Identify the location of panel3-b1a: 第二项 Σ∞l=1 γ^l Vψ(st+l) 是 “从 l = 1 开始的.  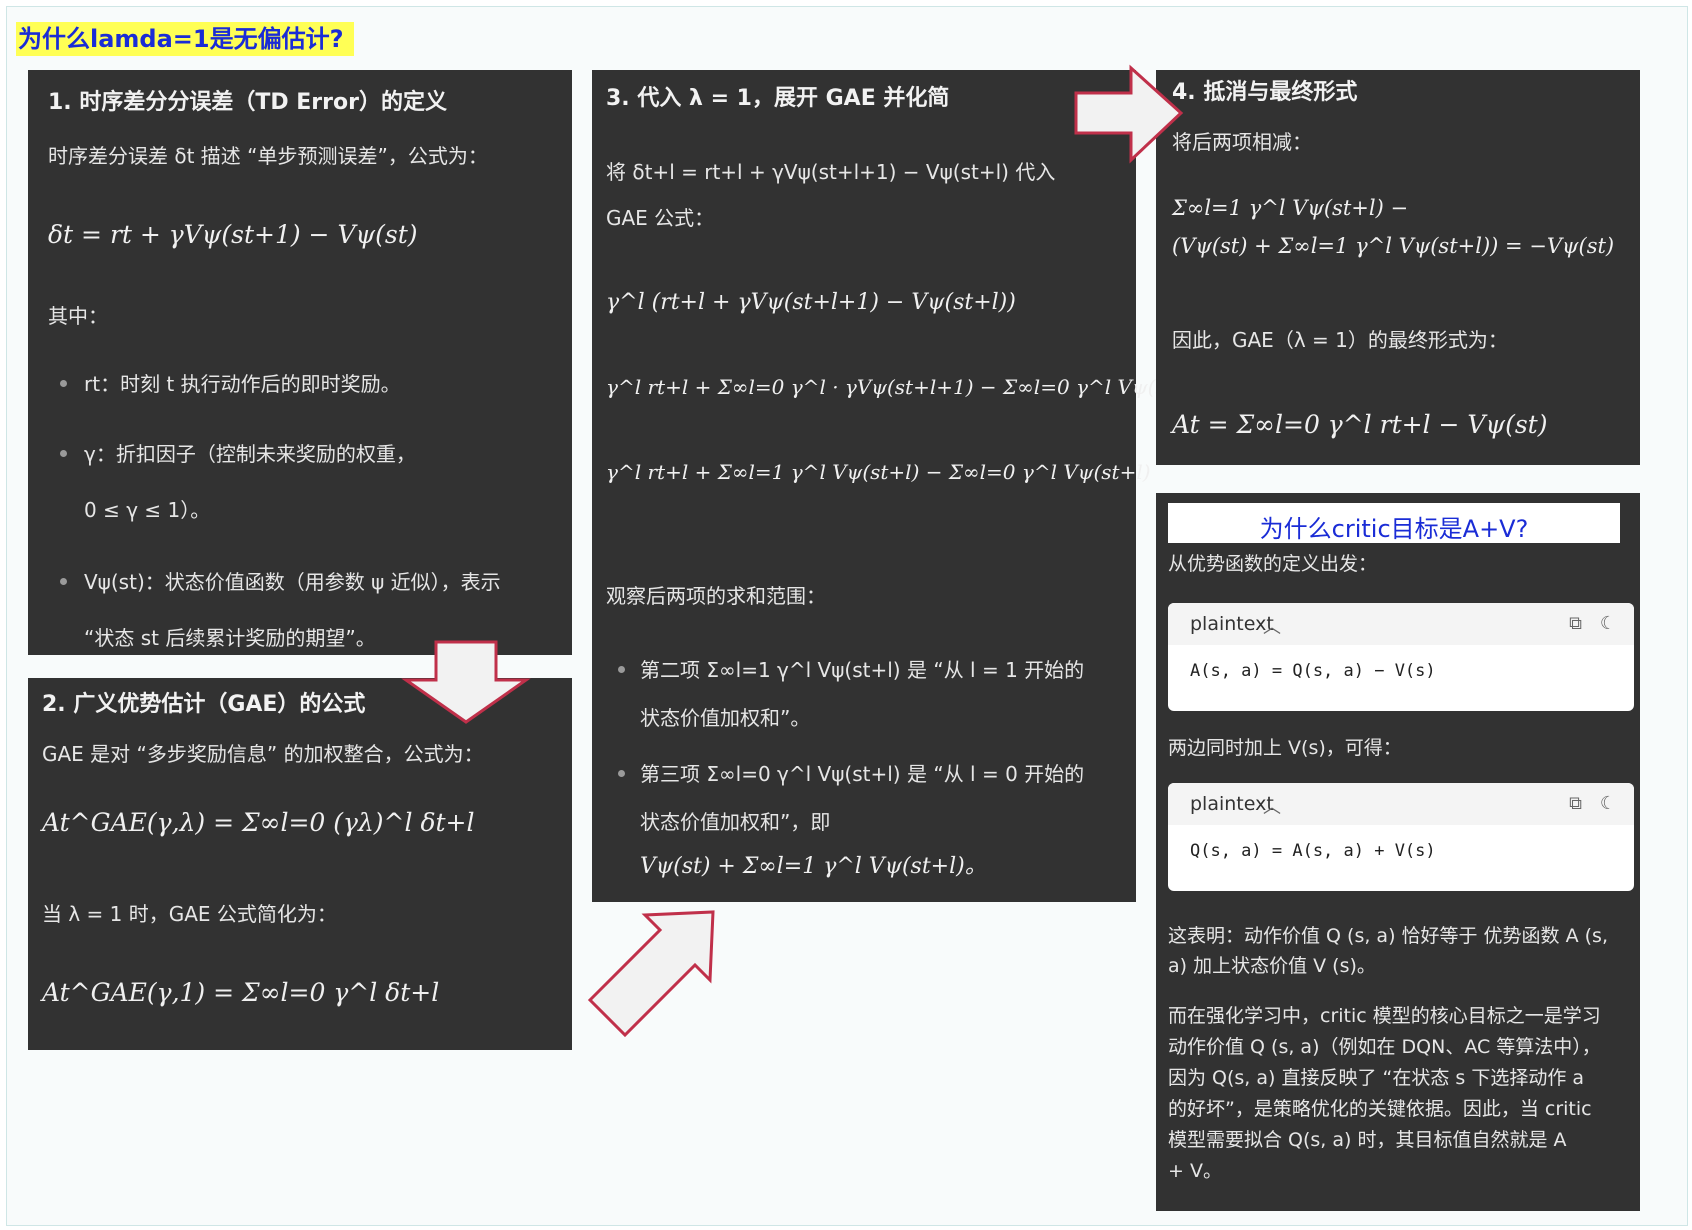
(862, 670).